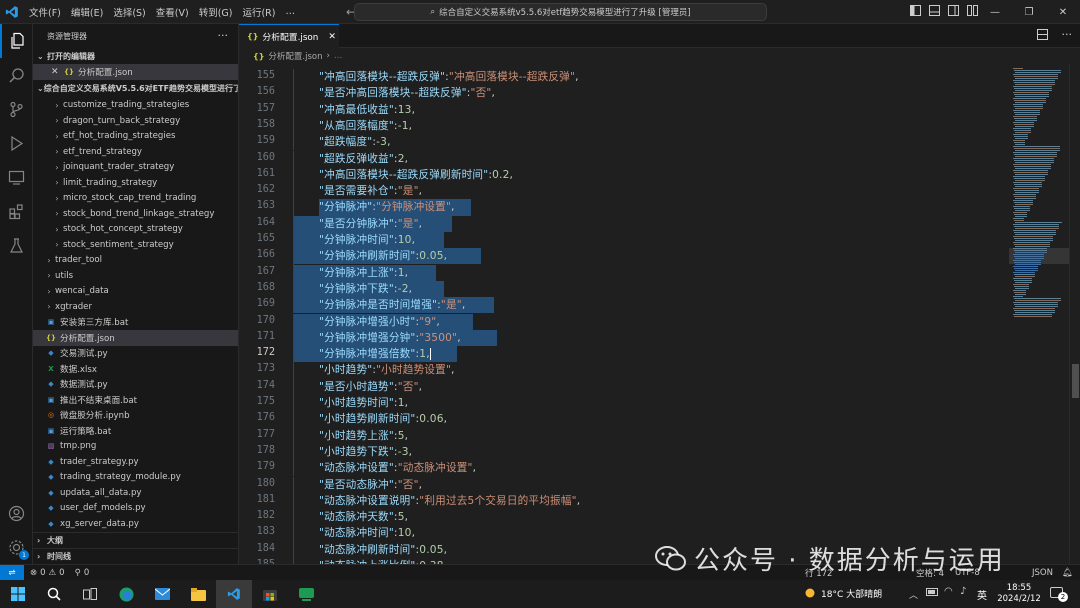  Describe the element at coordinates (198, 594) in the screenshot. I see `file-explorer-icon` at that location.